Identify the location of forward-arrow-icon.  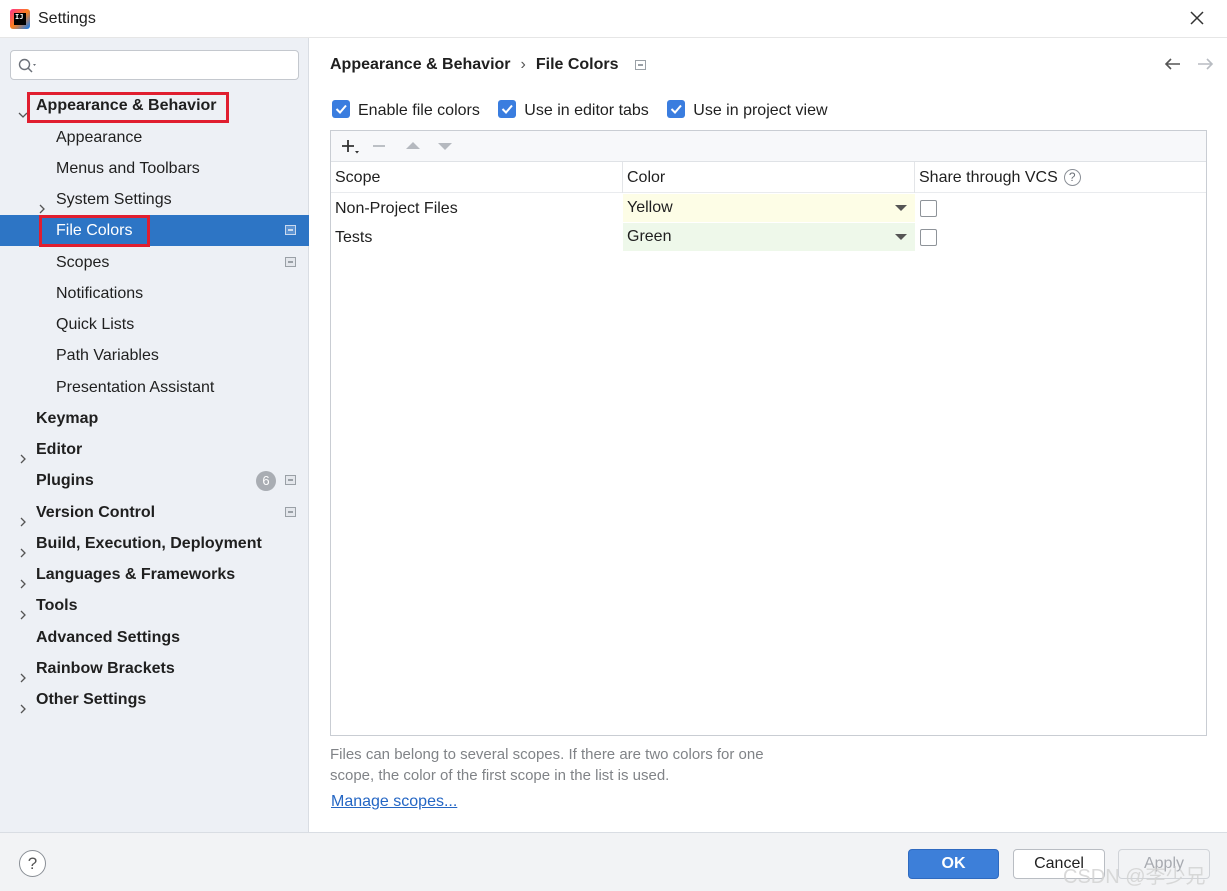
(1205, 64).